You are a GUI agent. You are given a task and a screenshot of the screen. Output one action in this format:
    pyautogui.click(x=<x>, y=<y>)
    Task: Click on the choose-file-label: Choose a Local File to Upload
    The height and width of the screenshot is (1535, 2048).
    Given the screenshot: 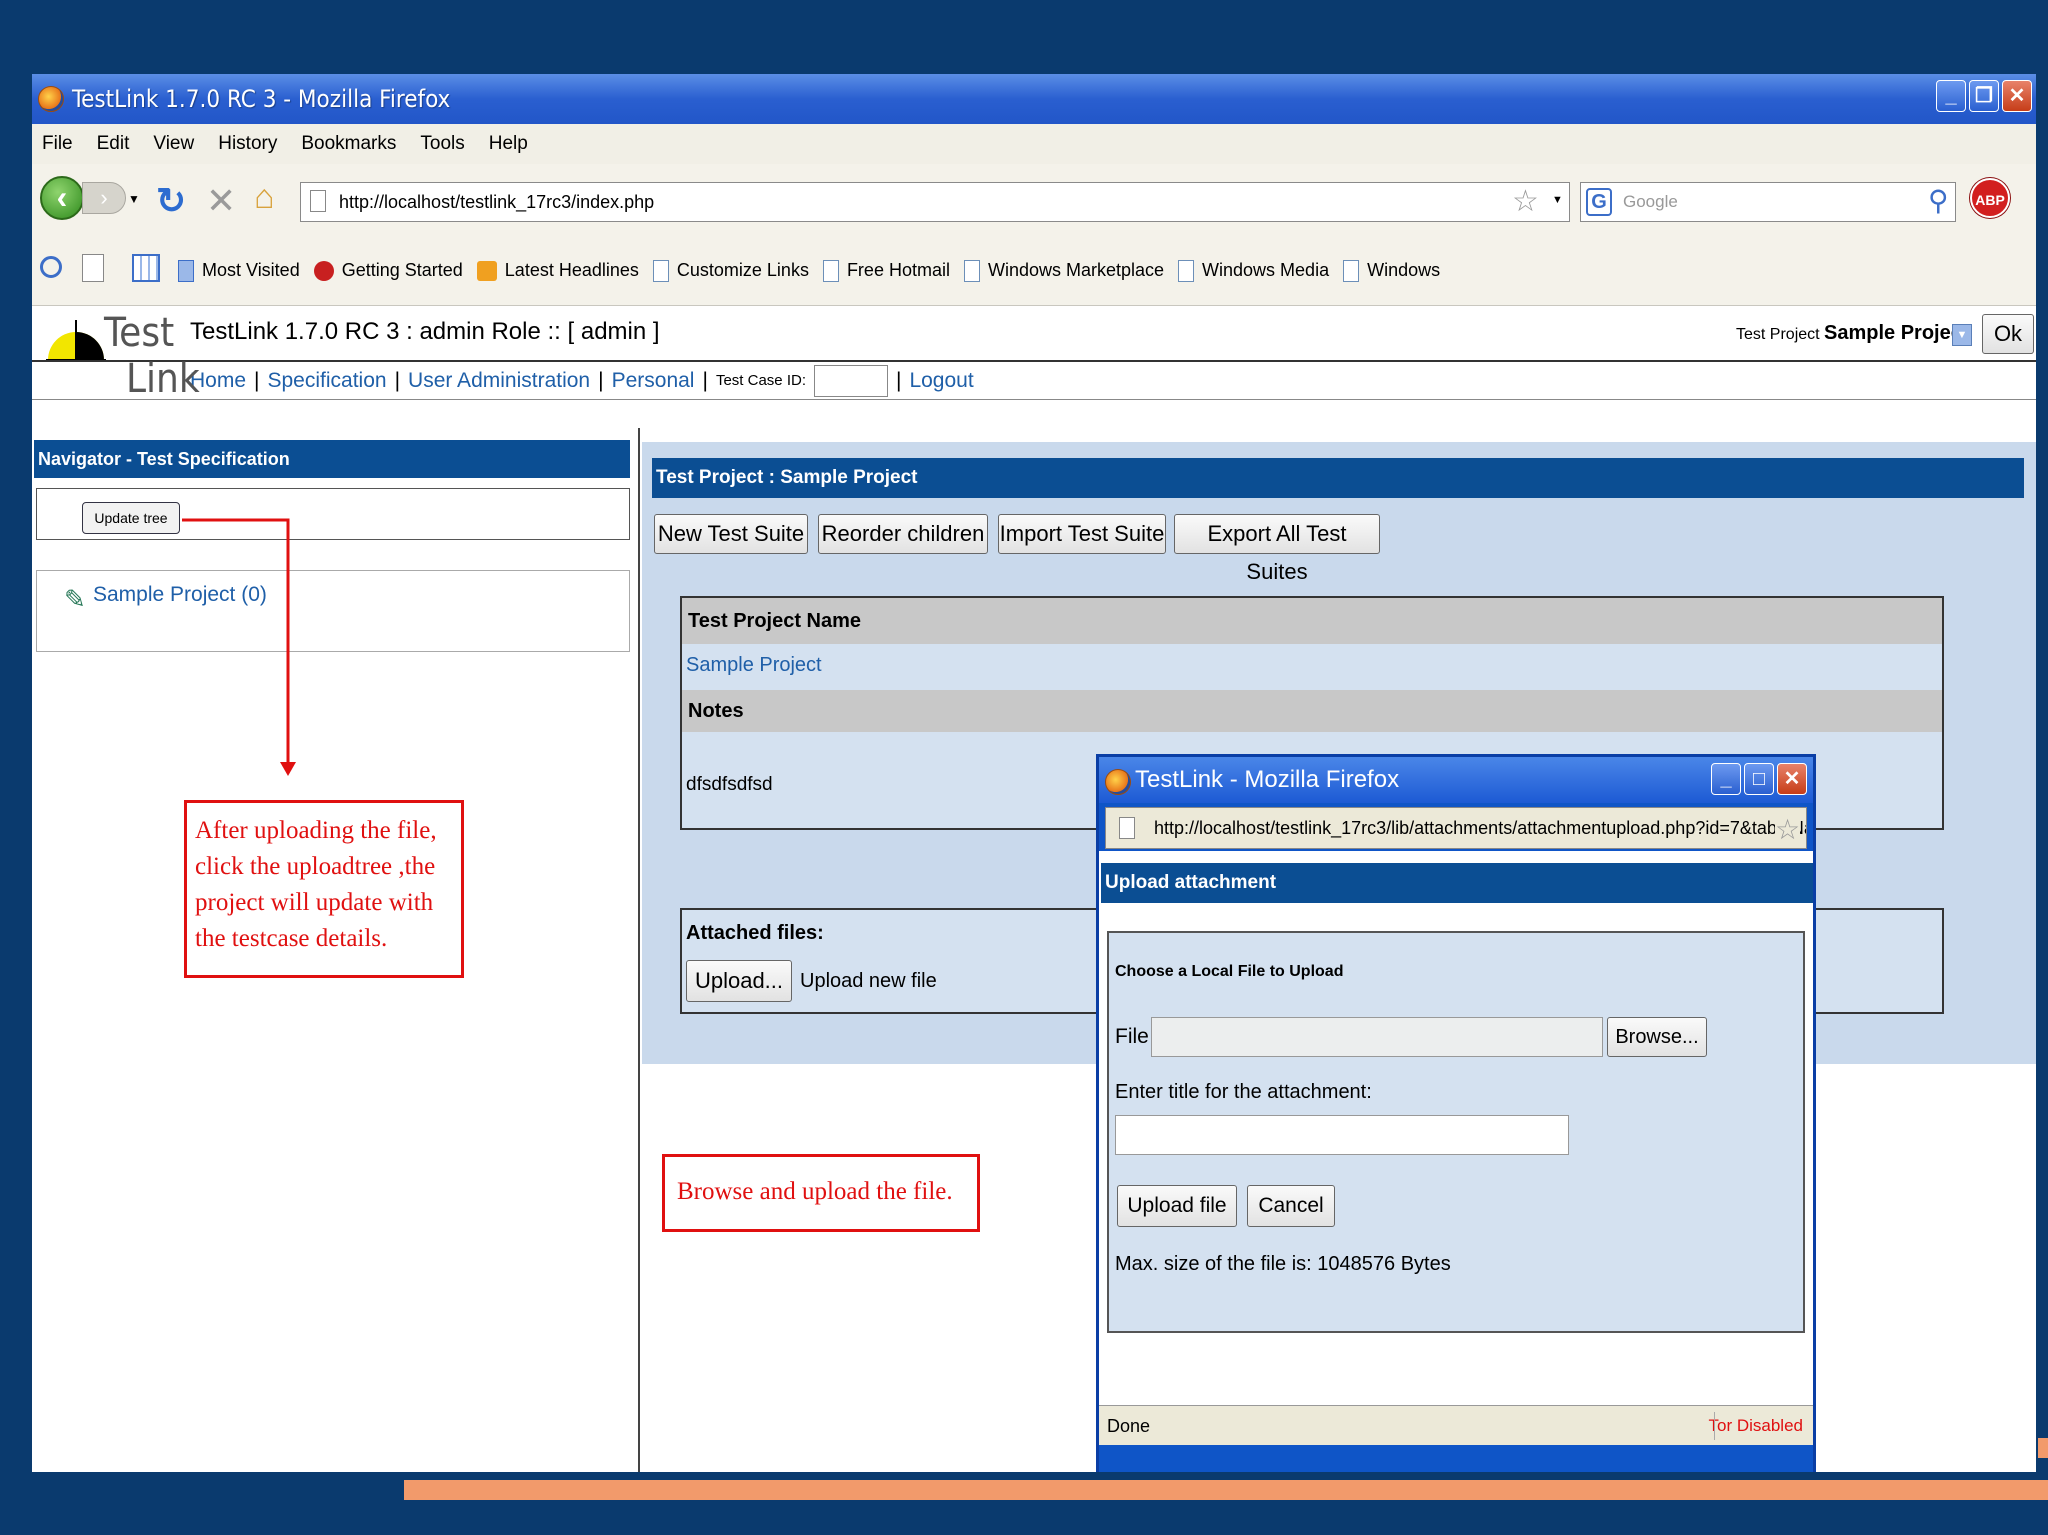 What is the action you would take?
    pyautogui.click(x=1229, y=971)
    